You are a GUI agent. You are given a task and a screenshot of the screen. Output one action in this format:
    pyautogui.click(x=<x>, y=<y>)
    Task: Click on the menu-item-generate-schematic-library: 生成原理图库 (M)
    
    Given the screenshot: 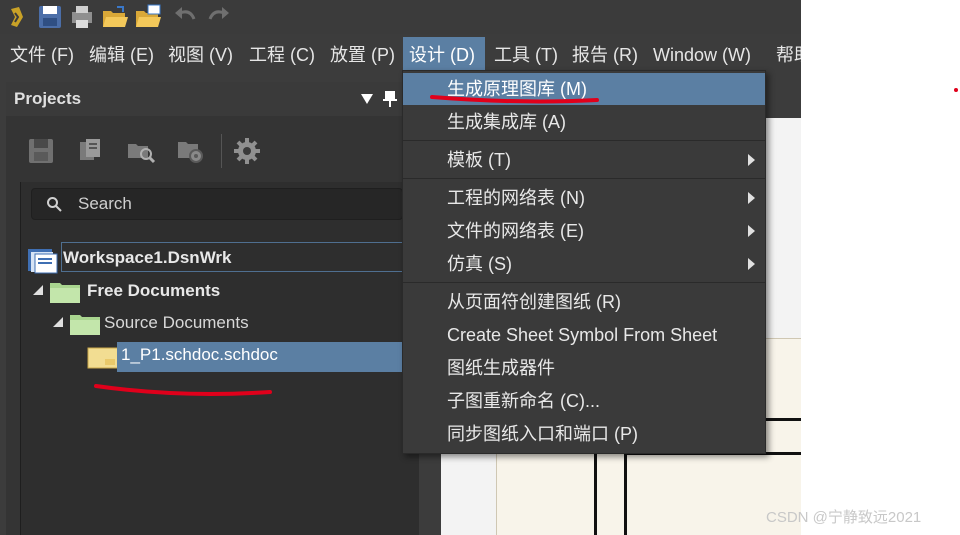 What is the action you would take?
    pyautogui.click(x=584, y=89)
    